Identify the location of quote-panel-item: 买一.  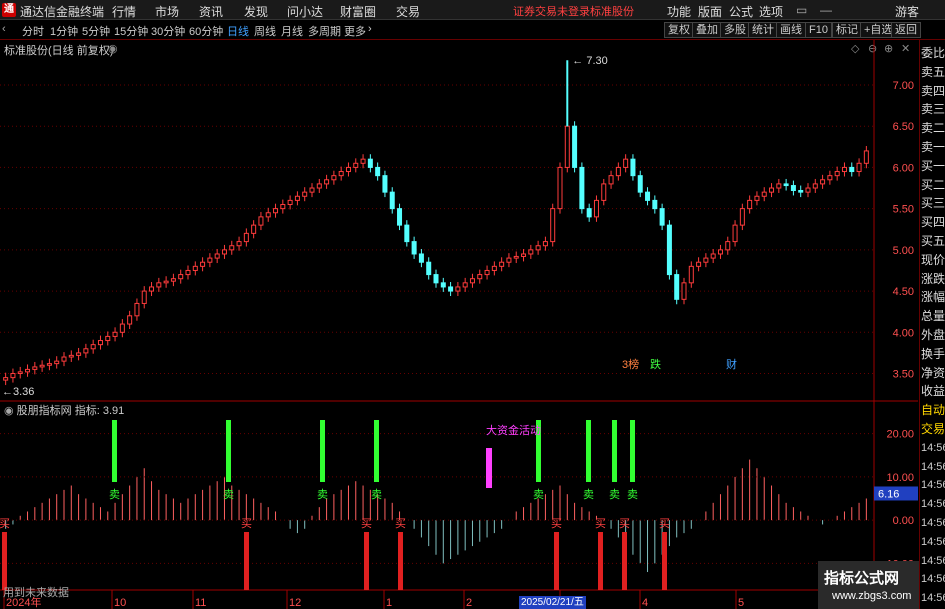
(933, 166).